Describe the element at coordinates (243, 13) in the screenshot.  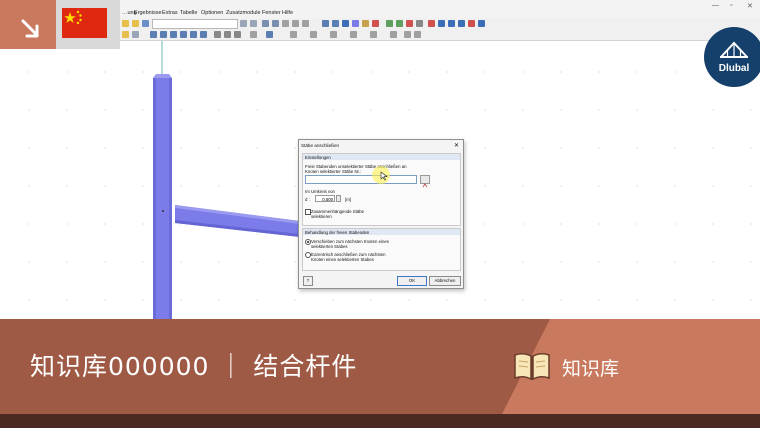
I see `menu-item-addons: Zusatzmodule` at that location.